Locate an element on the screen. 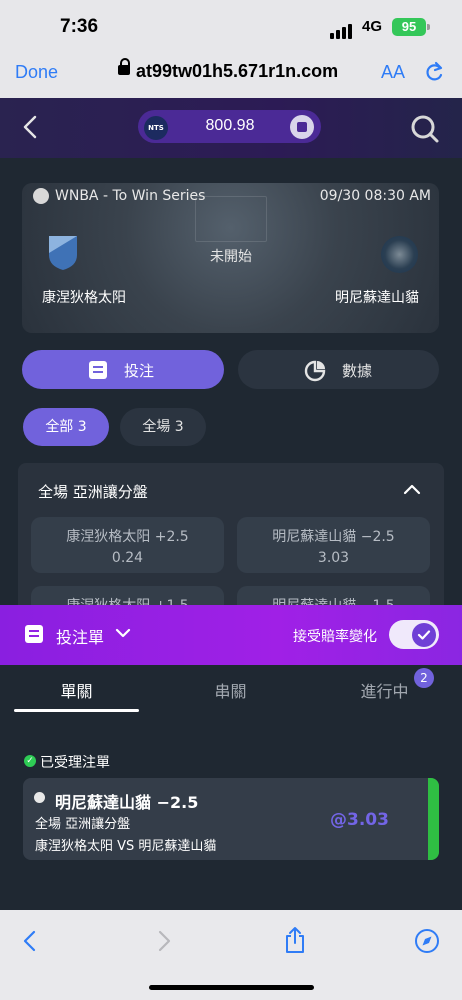 The image size is (462, 1000). status-time: 7:36 is located at coordinates (79, 26).